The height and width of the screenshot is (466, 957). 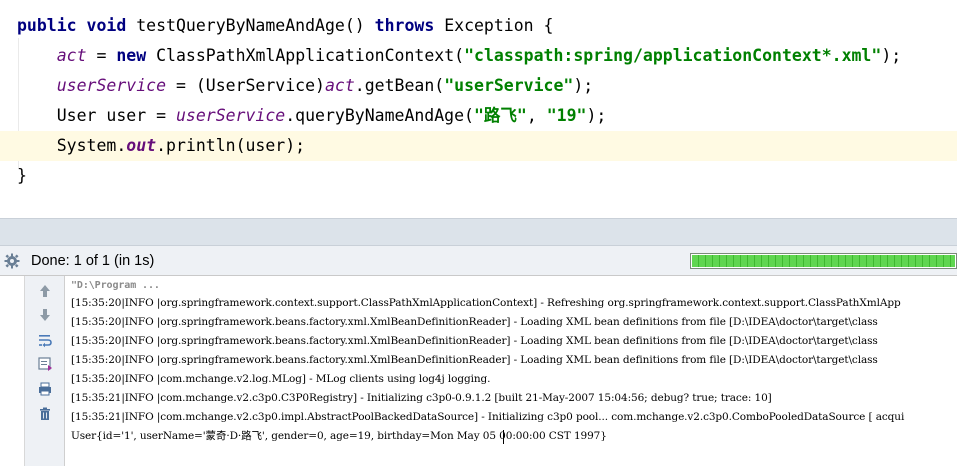 I want to click on up-arrow-icon, so click(x=45, y=291).